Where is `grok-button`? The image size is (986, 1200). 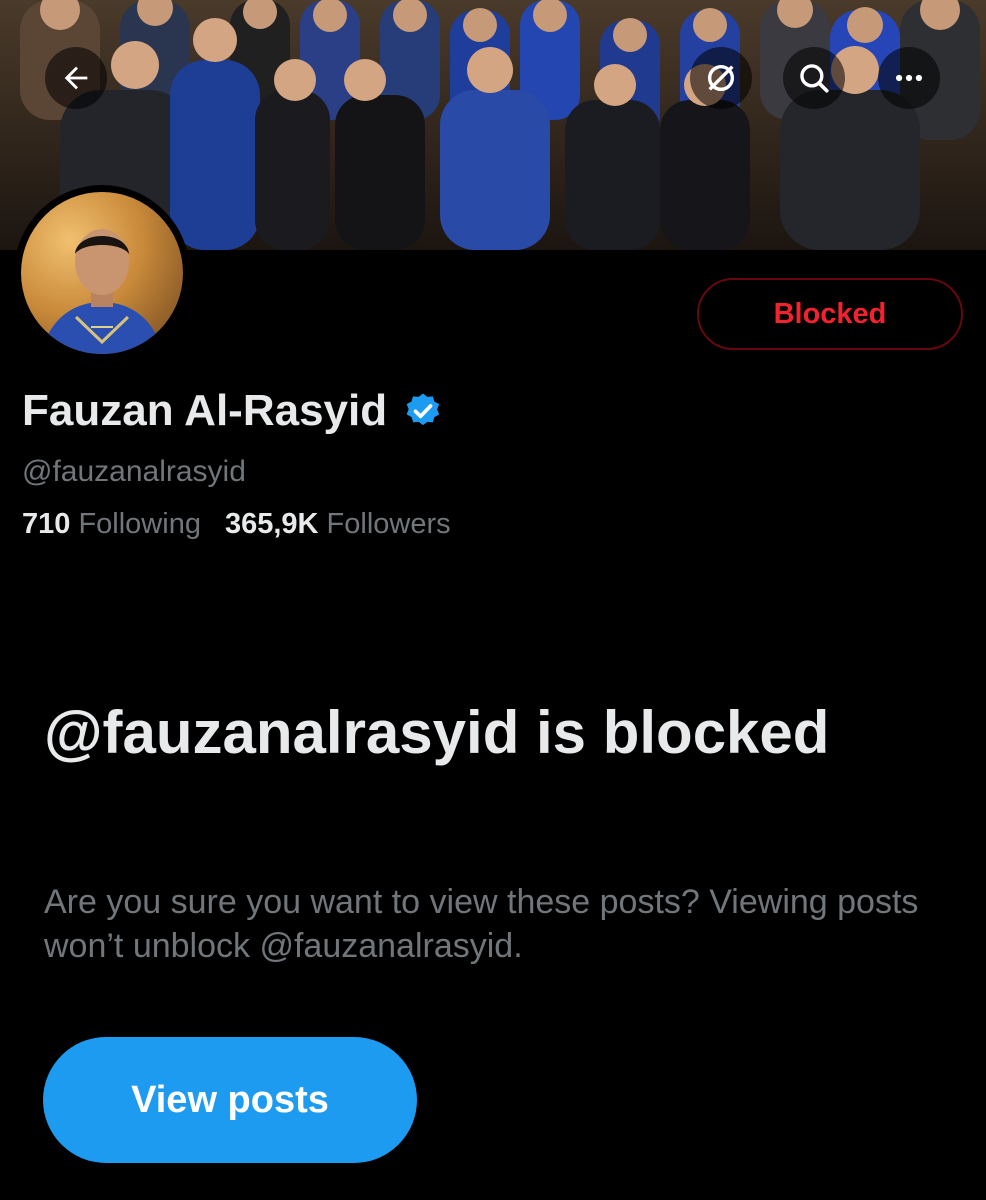 grok-button is located at coordinates (721, 78).